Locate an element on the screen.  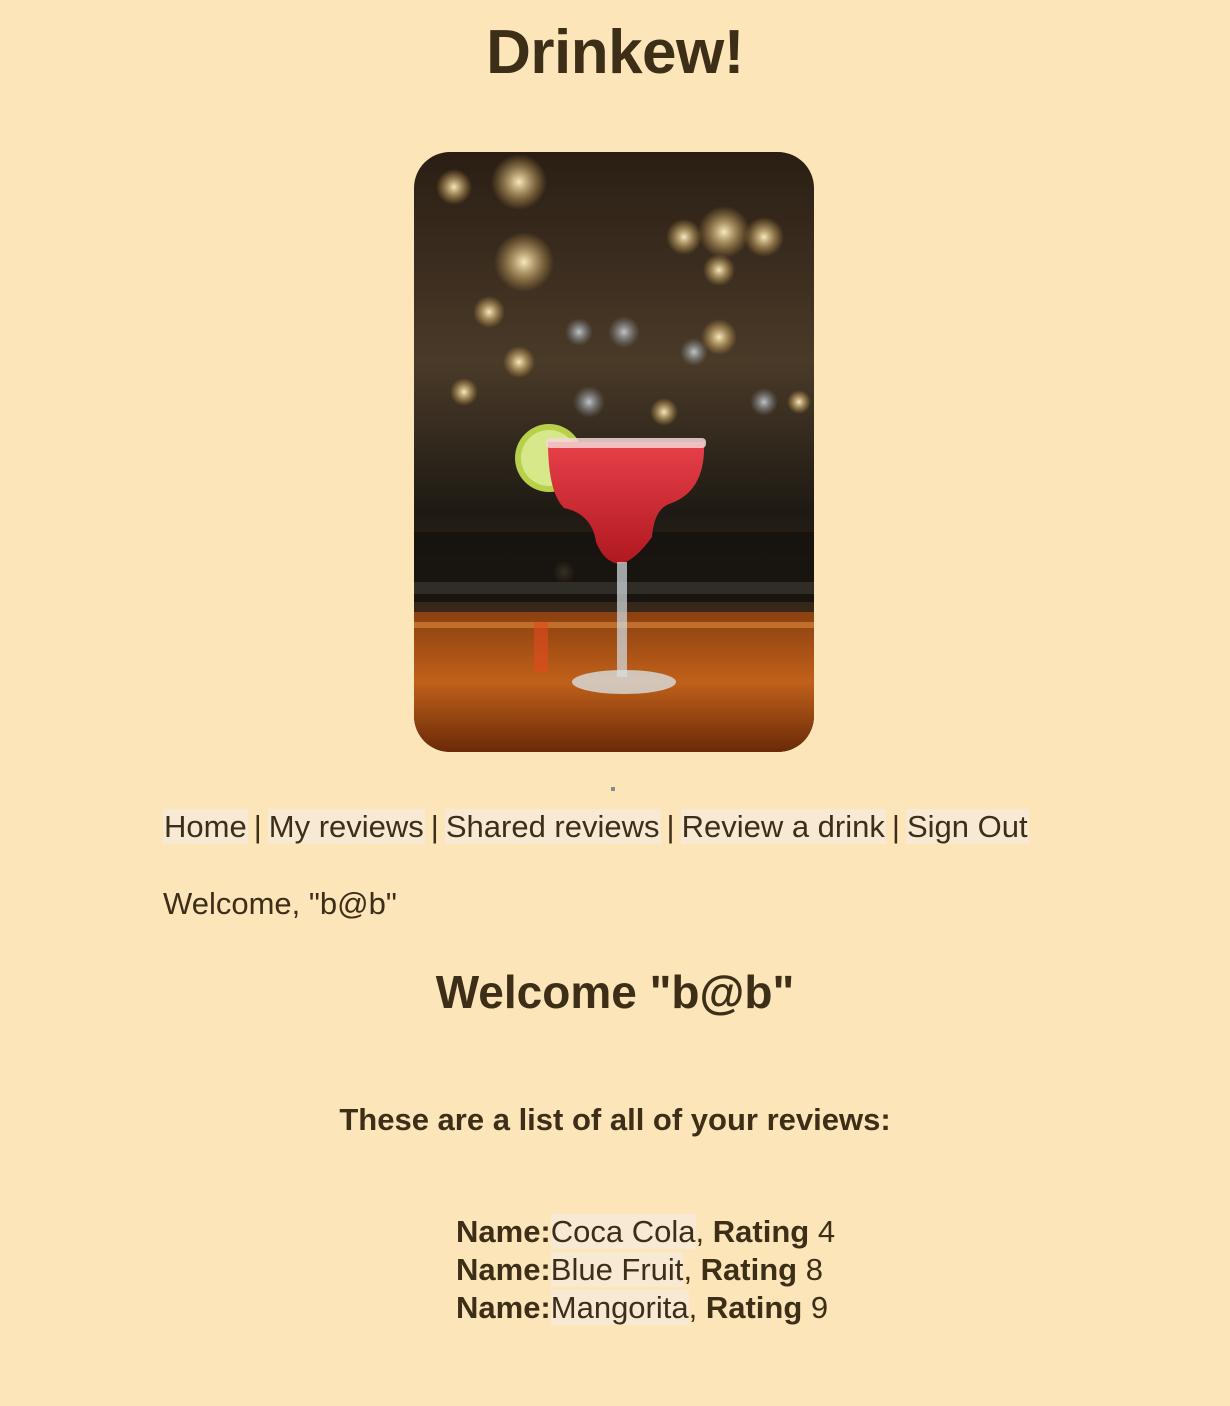
review-item: Name:Coca Cola, Rating 4 is located at coordinates (646, 1231).